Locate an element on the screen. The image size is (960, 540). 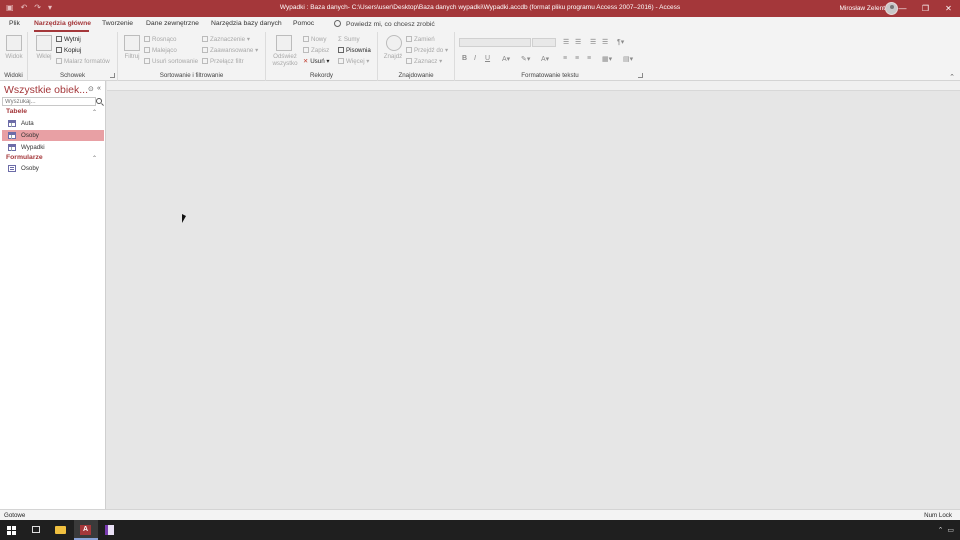
advanced-button: Zaawansowane ▾ is located at coordinates (230, 50).